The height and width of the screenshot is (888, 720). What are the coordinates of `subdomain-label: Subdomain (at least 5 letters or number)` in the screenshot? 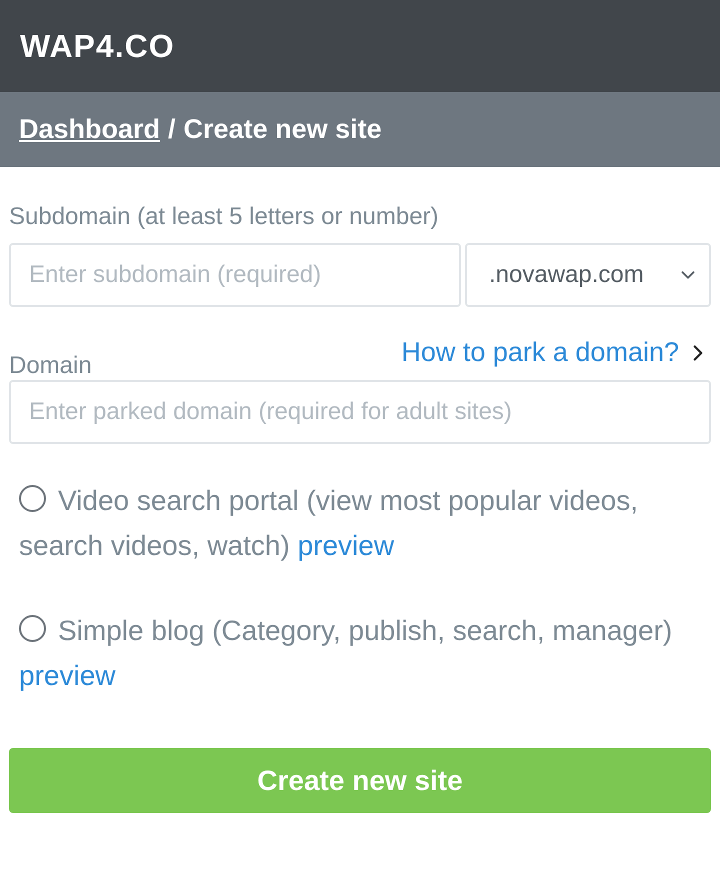 It's located at (224, 217).